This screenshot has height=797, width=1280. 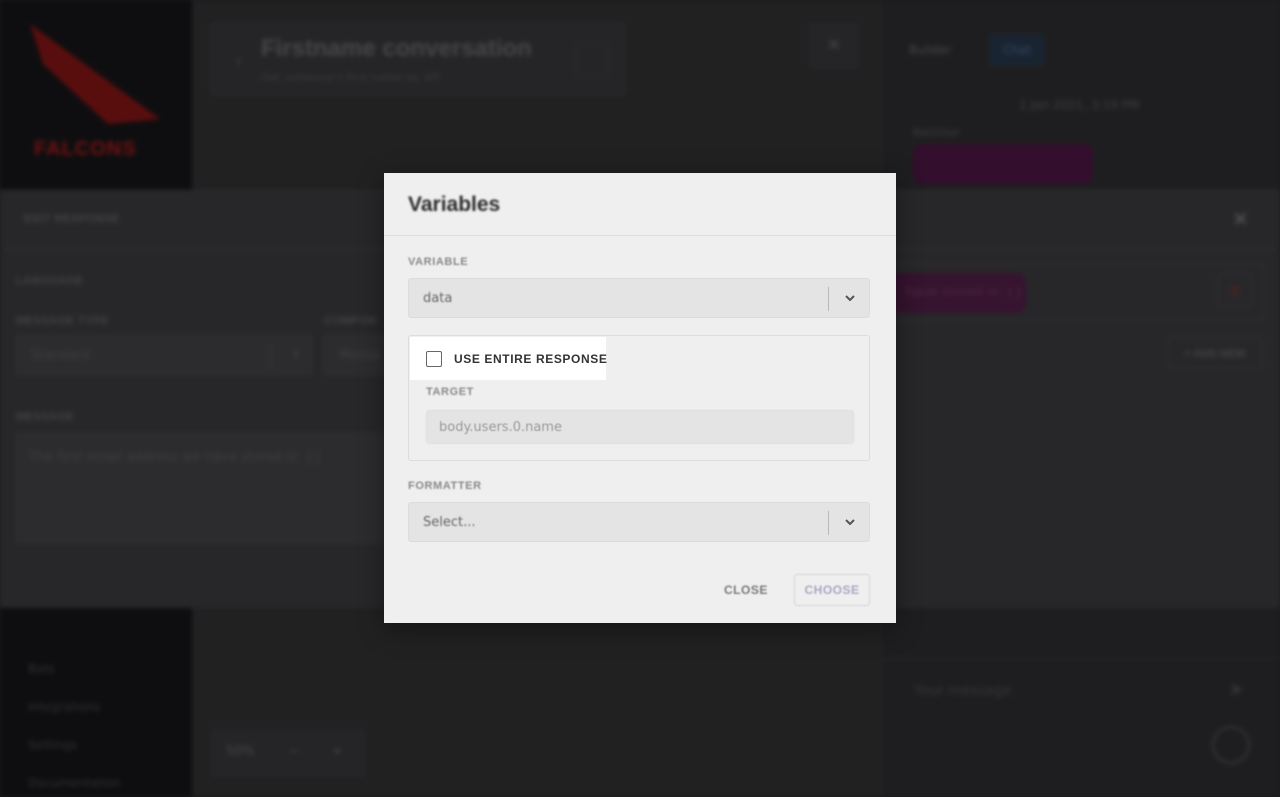 I want to click on target-label: TARGET, so click(x=450, y=392).